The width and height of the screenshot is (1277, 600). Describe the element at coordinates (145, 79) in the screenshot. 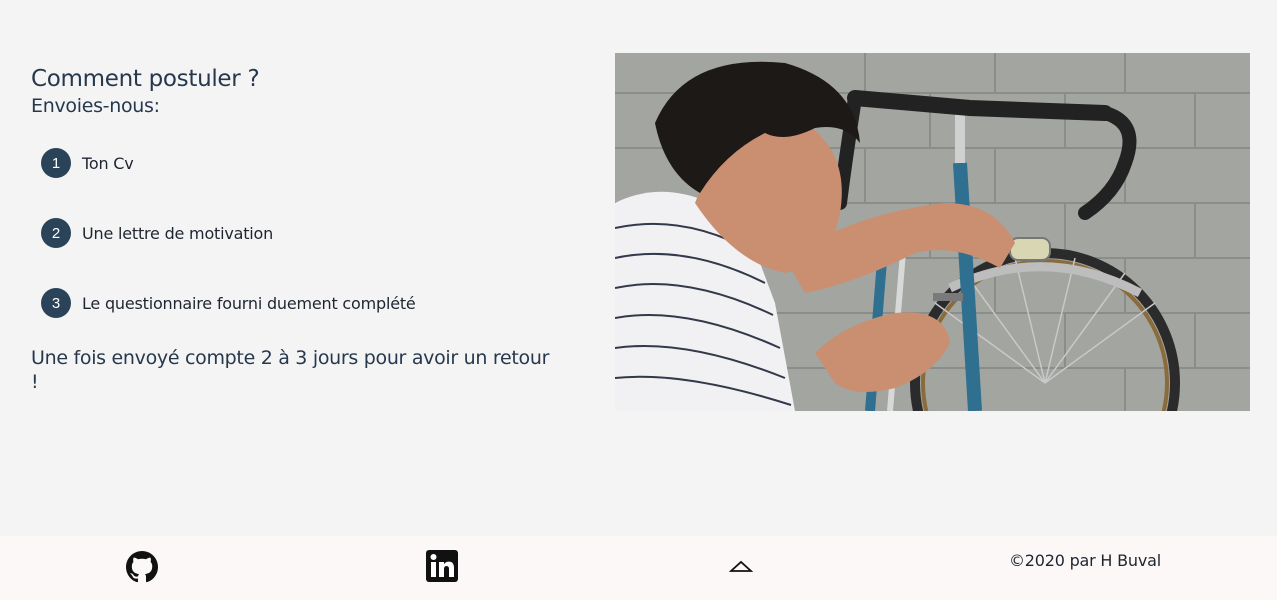

I see `page-title: Comment postuler ?` at that location.